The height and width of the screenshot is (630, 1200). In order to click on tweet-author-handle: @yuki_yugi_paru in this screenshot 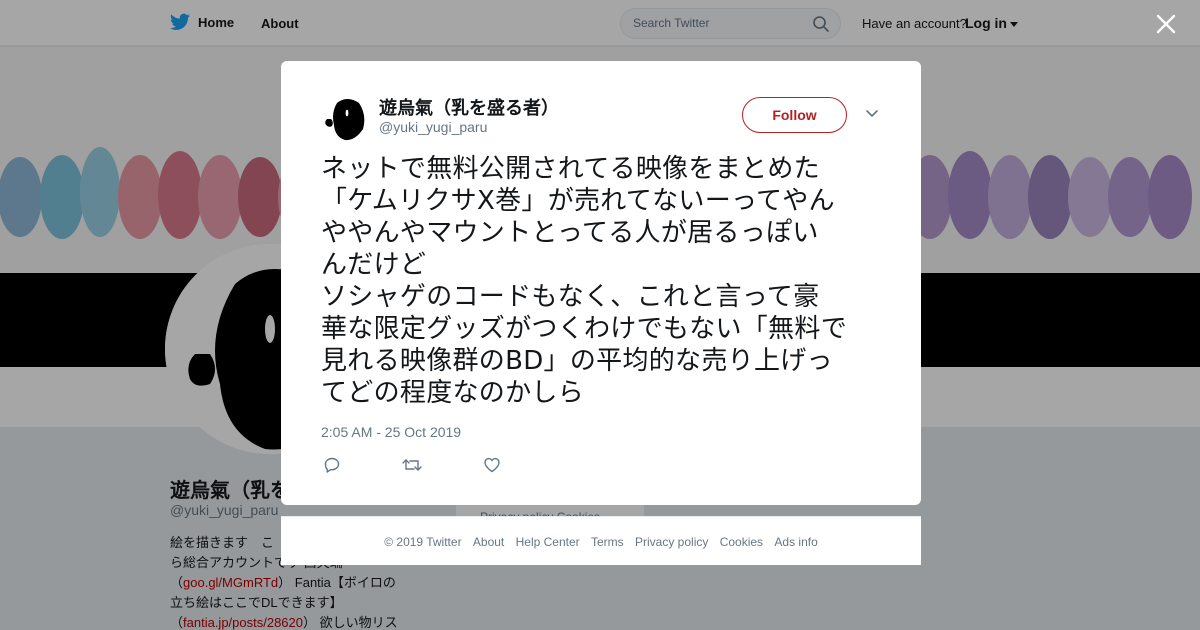, I will do `click(433, 127)`.